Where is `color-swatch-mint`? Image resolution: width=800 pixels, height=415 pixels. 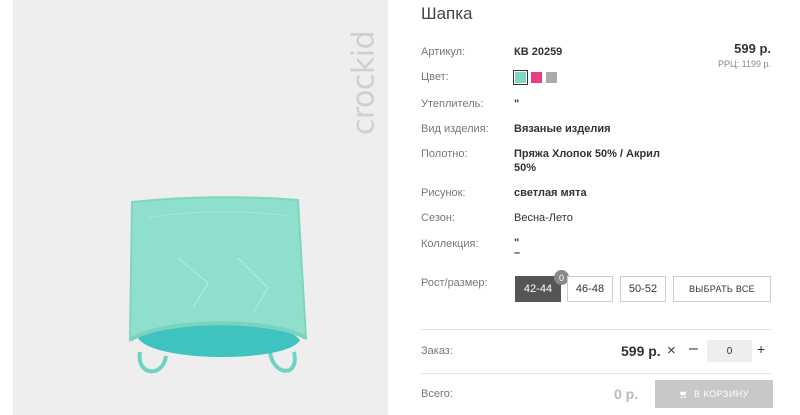
color-swatch-mint is located at coordinates (520, 77).